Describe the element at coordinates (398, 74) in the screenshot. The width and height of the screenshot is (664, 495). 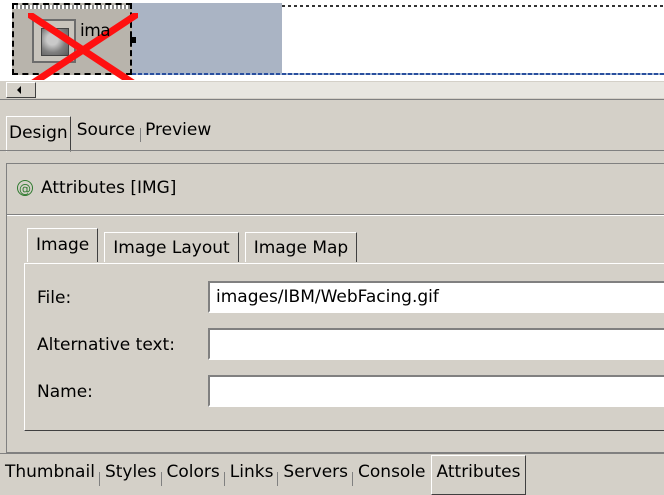
I see `selection-dotted-border` at that location.